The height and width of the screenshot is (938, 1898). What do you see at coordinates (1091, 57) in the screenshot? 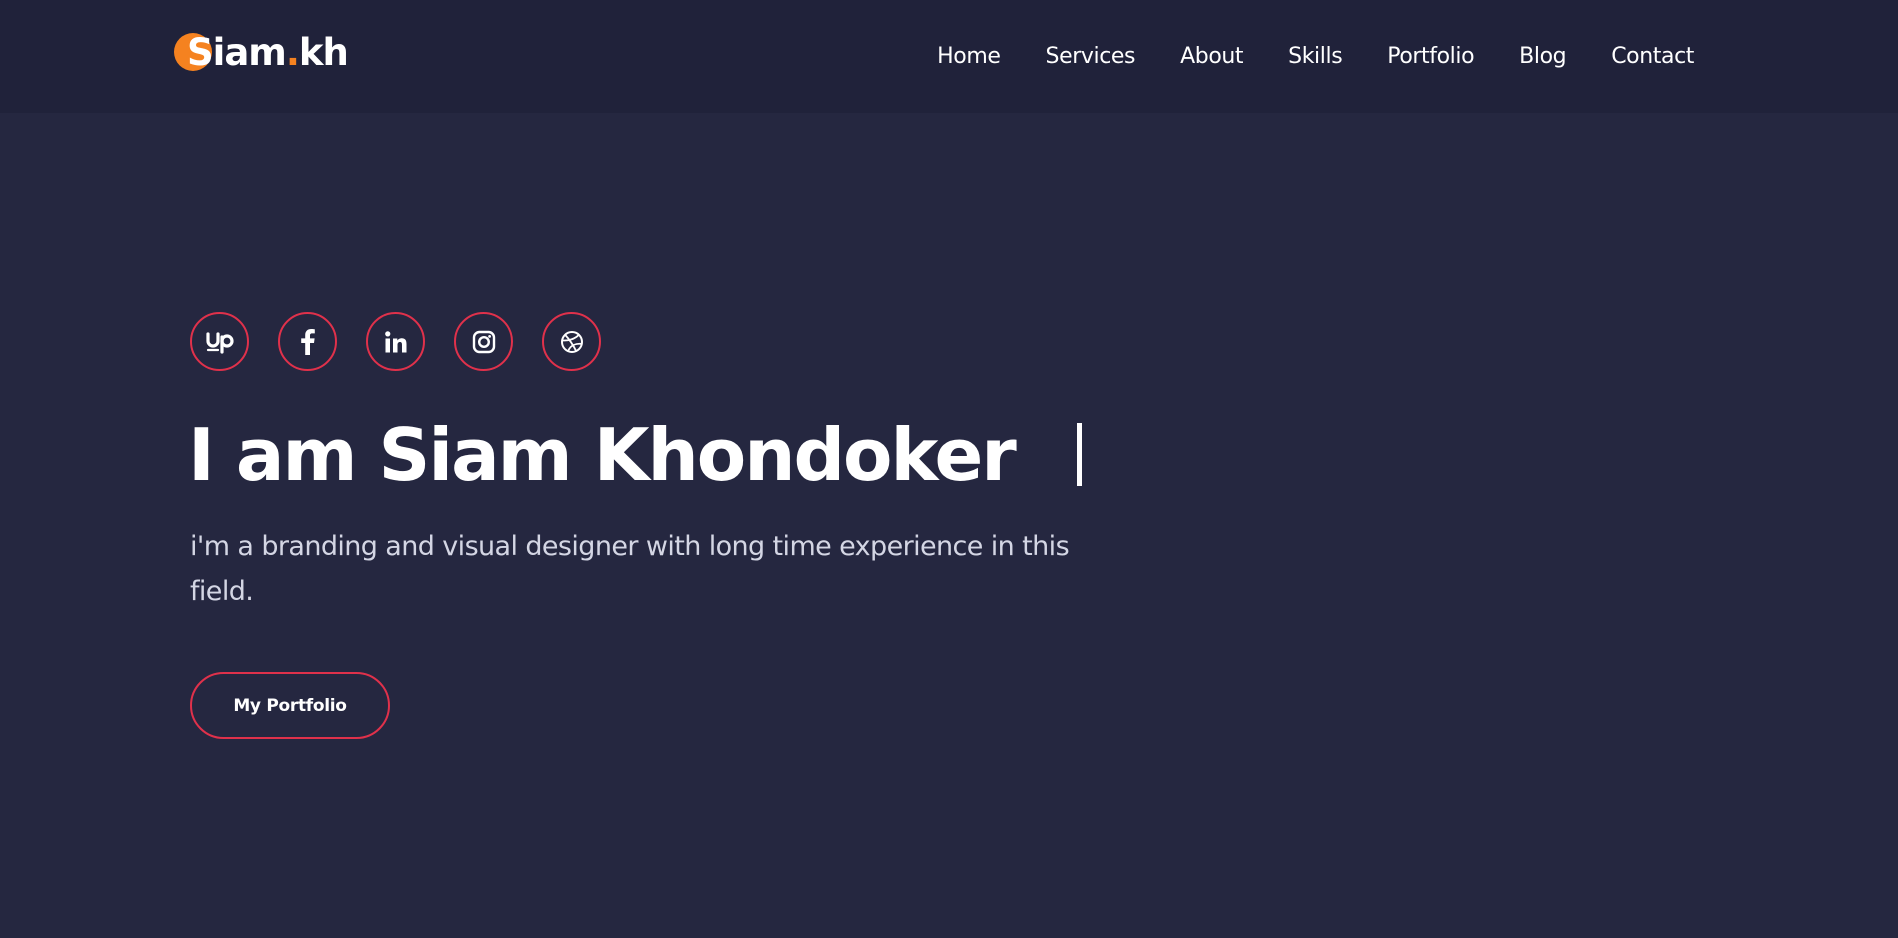
I see `nav-item-services: Services` at bounding box center [1091, 57].